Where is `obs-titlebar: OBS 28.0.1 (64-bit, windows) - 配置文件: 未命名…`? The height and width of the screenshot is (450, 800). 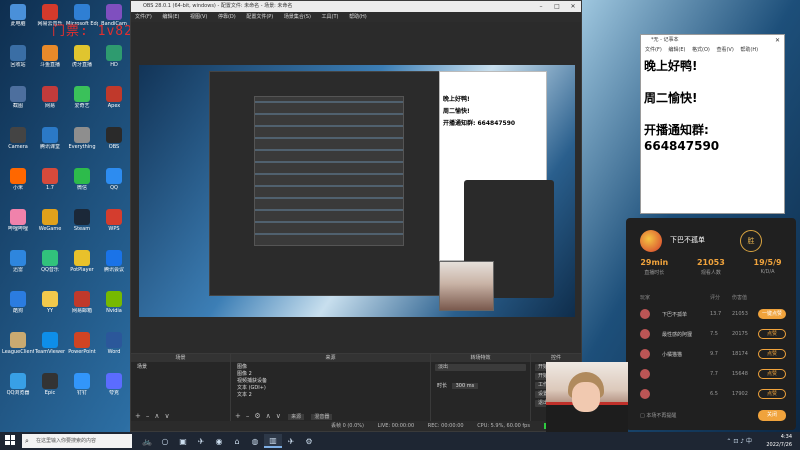 obs-titlebar: OBS 28.0.1 (64-bit, windows) - 配置文件: 未命名… is located at coordinates (356, 6).